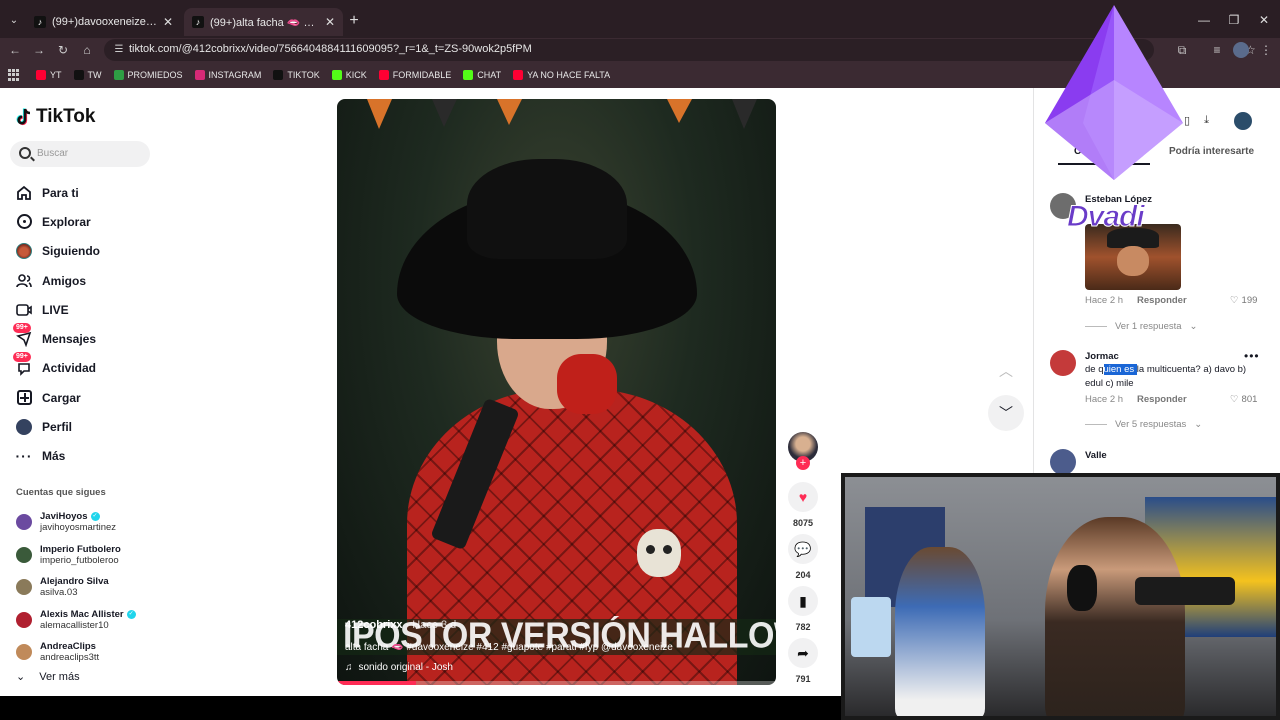  What do you see at coordinates (94, 367) in the screenshot?
I see `nav-item-actividad: 99+ Actividad` at bounding box center [94, 367].